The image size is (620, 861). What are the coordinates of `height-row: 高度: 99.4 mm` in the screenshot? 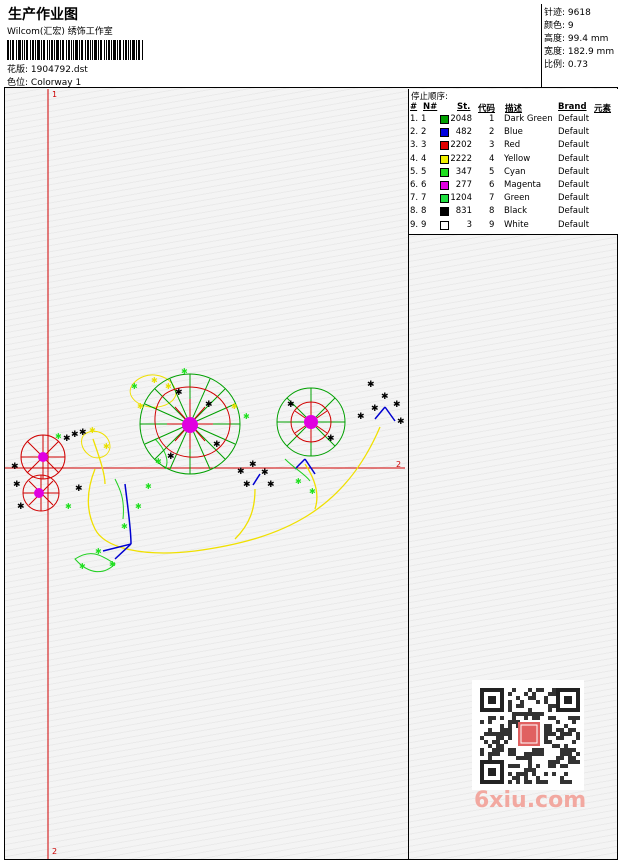 It's located at (576, 37).